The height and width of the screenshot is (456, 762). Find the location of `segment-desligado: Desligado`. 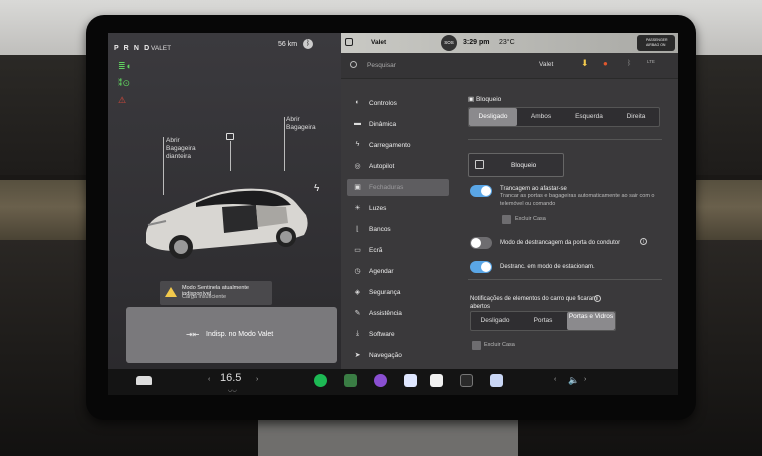

segment-desligado: Desligado is located at coordinates (493, 117).